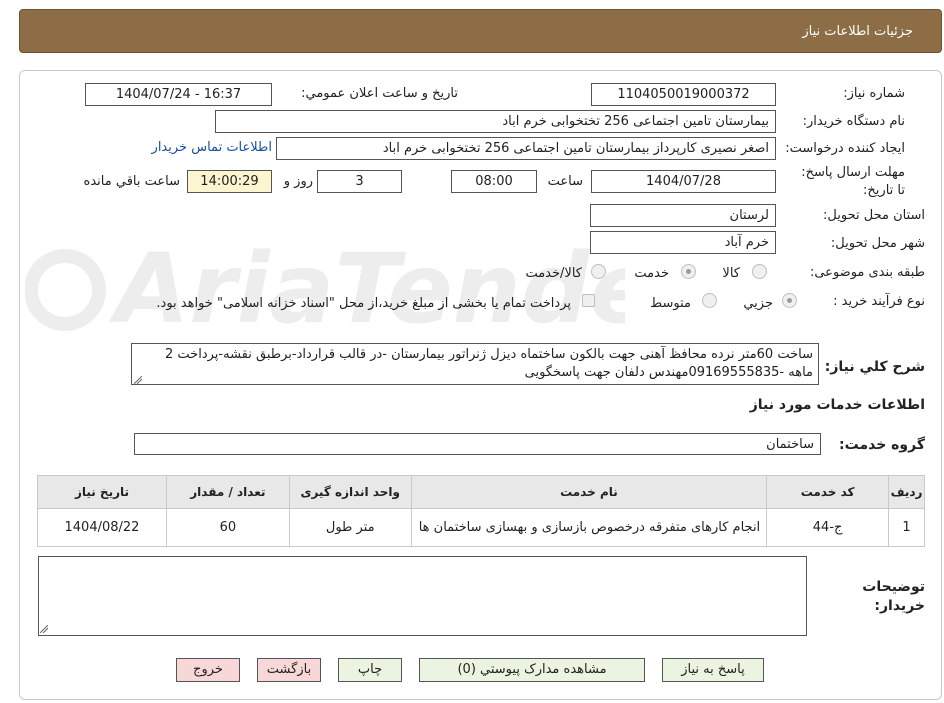 This screenshot has width=944, height=703. What do you see at coordinates (494, 181) in the screenshot?
I see `deadline-time-field: 08:00` at bounding box center [494, 181].